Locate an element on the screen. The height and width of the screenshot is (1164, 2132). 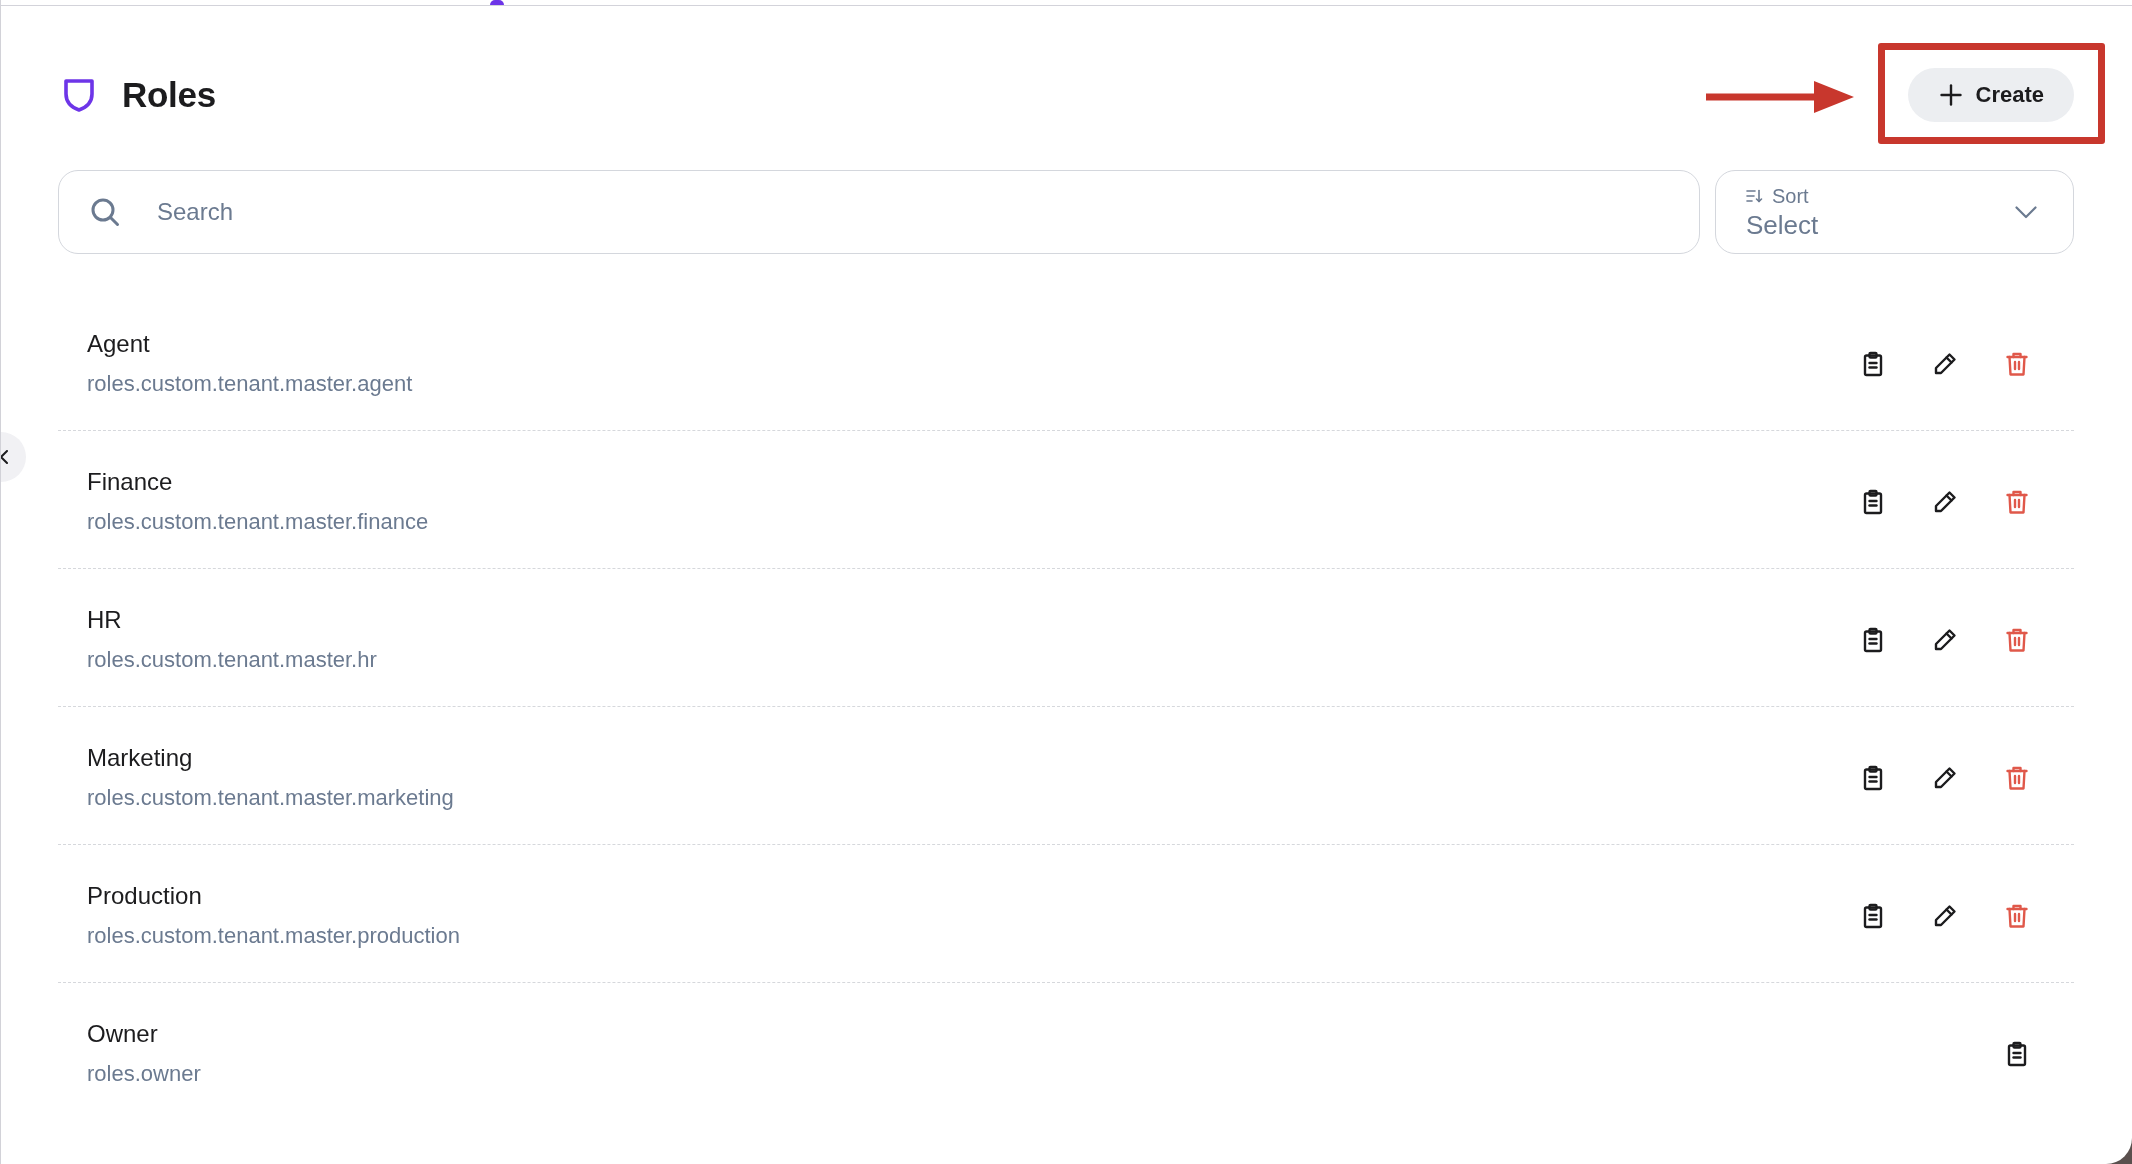
role-name: Agent is located at coordinates (119, 343).